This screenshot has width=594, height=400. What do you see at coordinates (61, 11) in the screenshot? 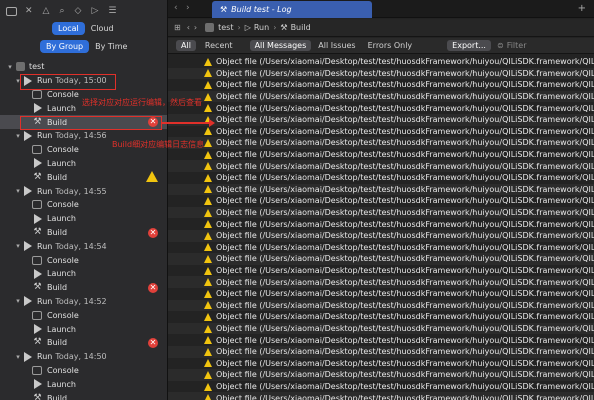
I see `search-icon: ⌕` at bounding box center [61, 11].